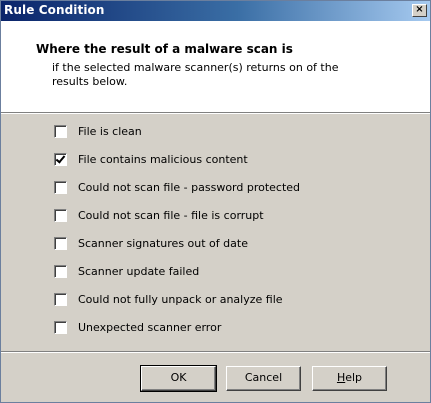 The height and width of the screenshot is (403, 431). I want to click on cancel-button: Cancel, so click(263, 378).